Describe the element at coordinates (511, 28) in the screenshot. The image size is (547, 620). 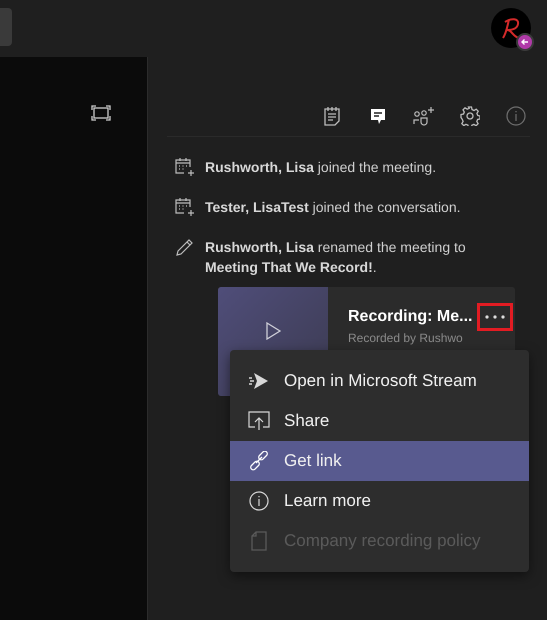
I see `user-avatar` at that location.